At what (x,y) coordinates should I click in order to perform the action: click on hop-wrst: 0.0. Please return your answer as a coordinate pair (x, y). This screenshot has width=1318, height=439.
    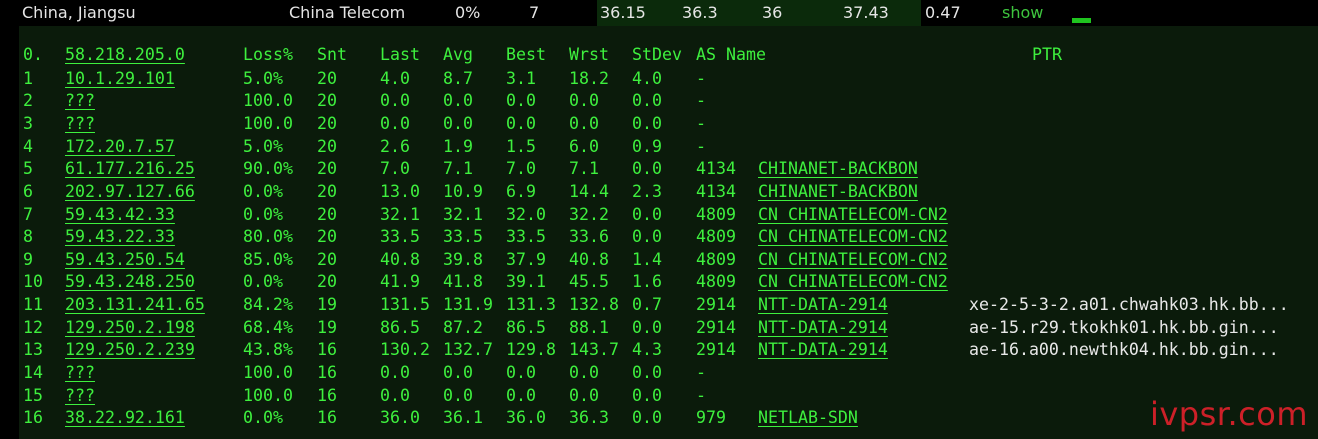
    Looking at the image, I should click on (584, 123).